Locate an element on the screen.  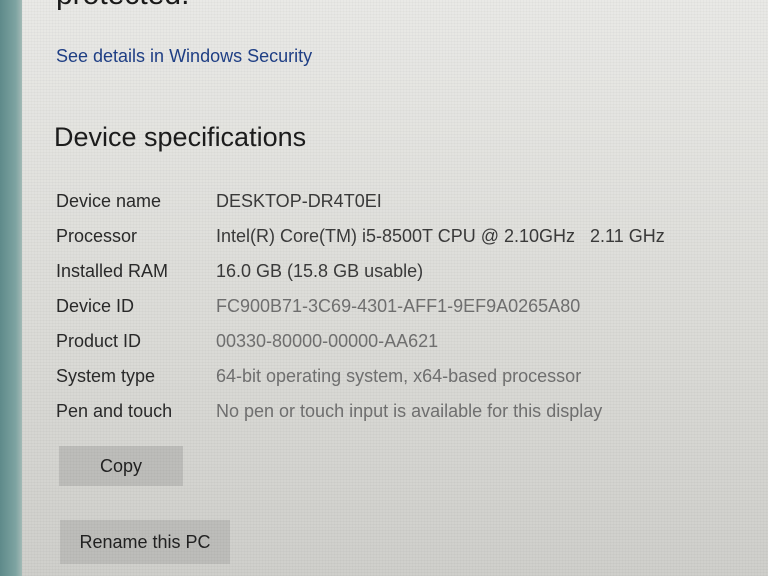
spec-value: DESKTOP-DR4T0EI is located at coordinates (299, 201).